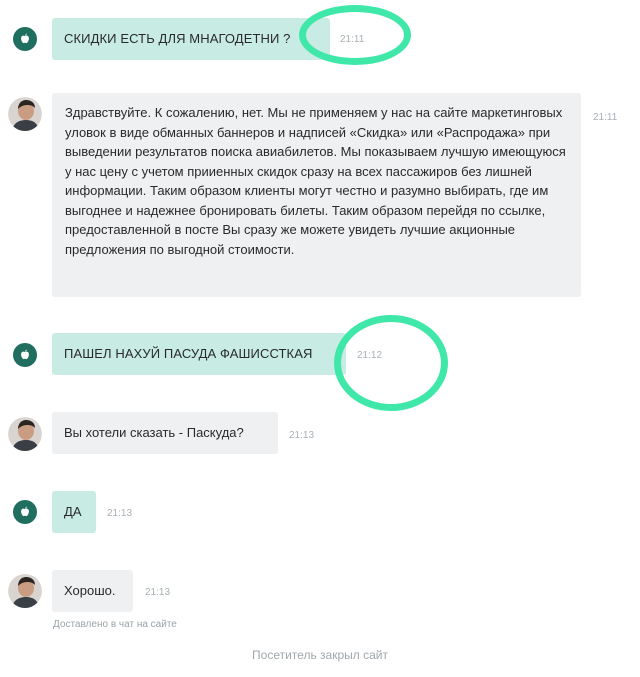  I want to click on message-timestamp: 21:11, so click(605, 117).